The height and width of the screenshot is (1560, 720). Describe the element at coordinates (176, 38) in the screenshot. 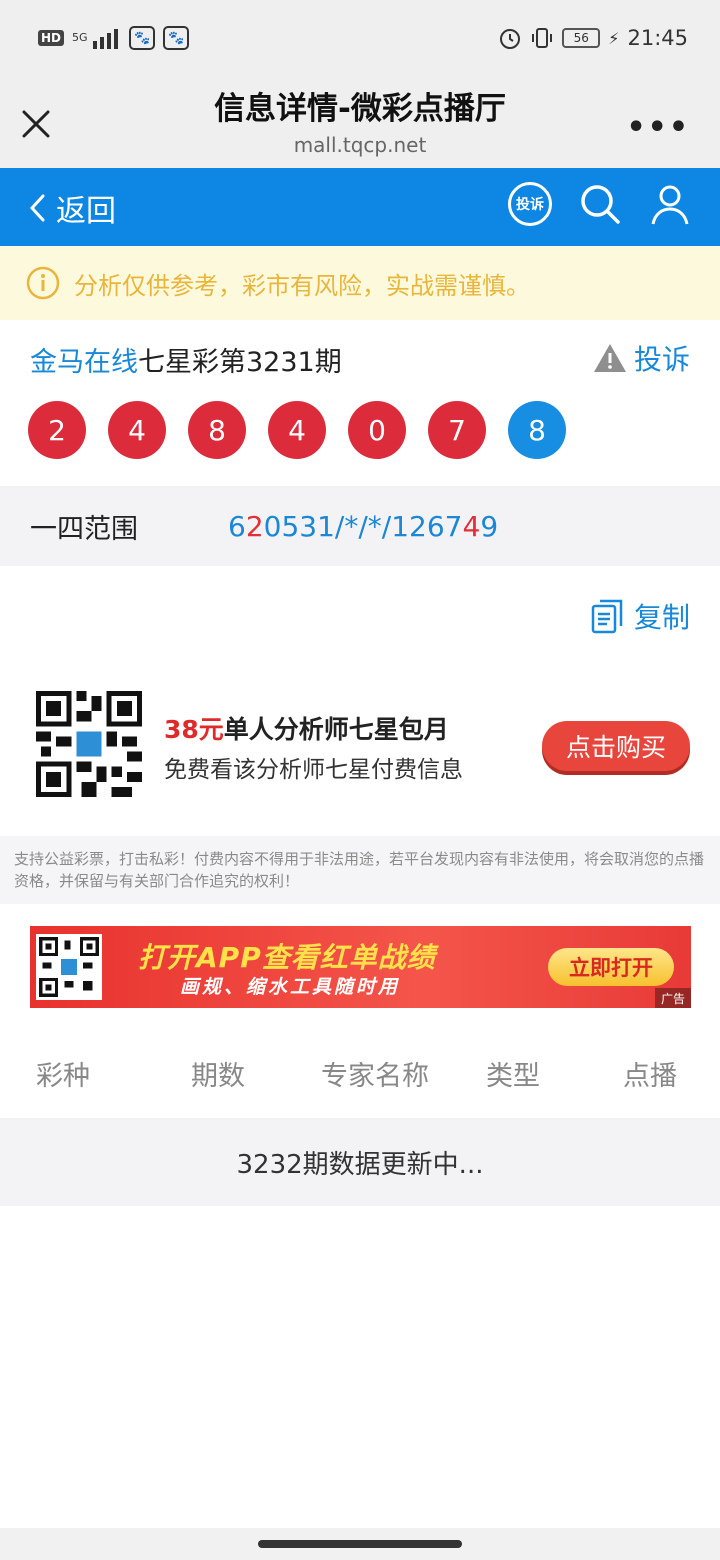

I see `paw-app-icon-2: 🐾` at that location.